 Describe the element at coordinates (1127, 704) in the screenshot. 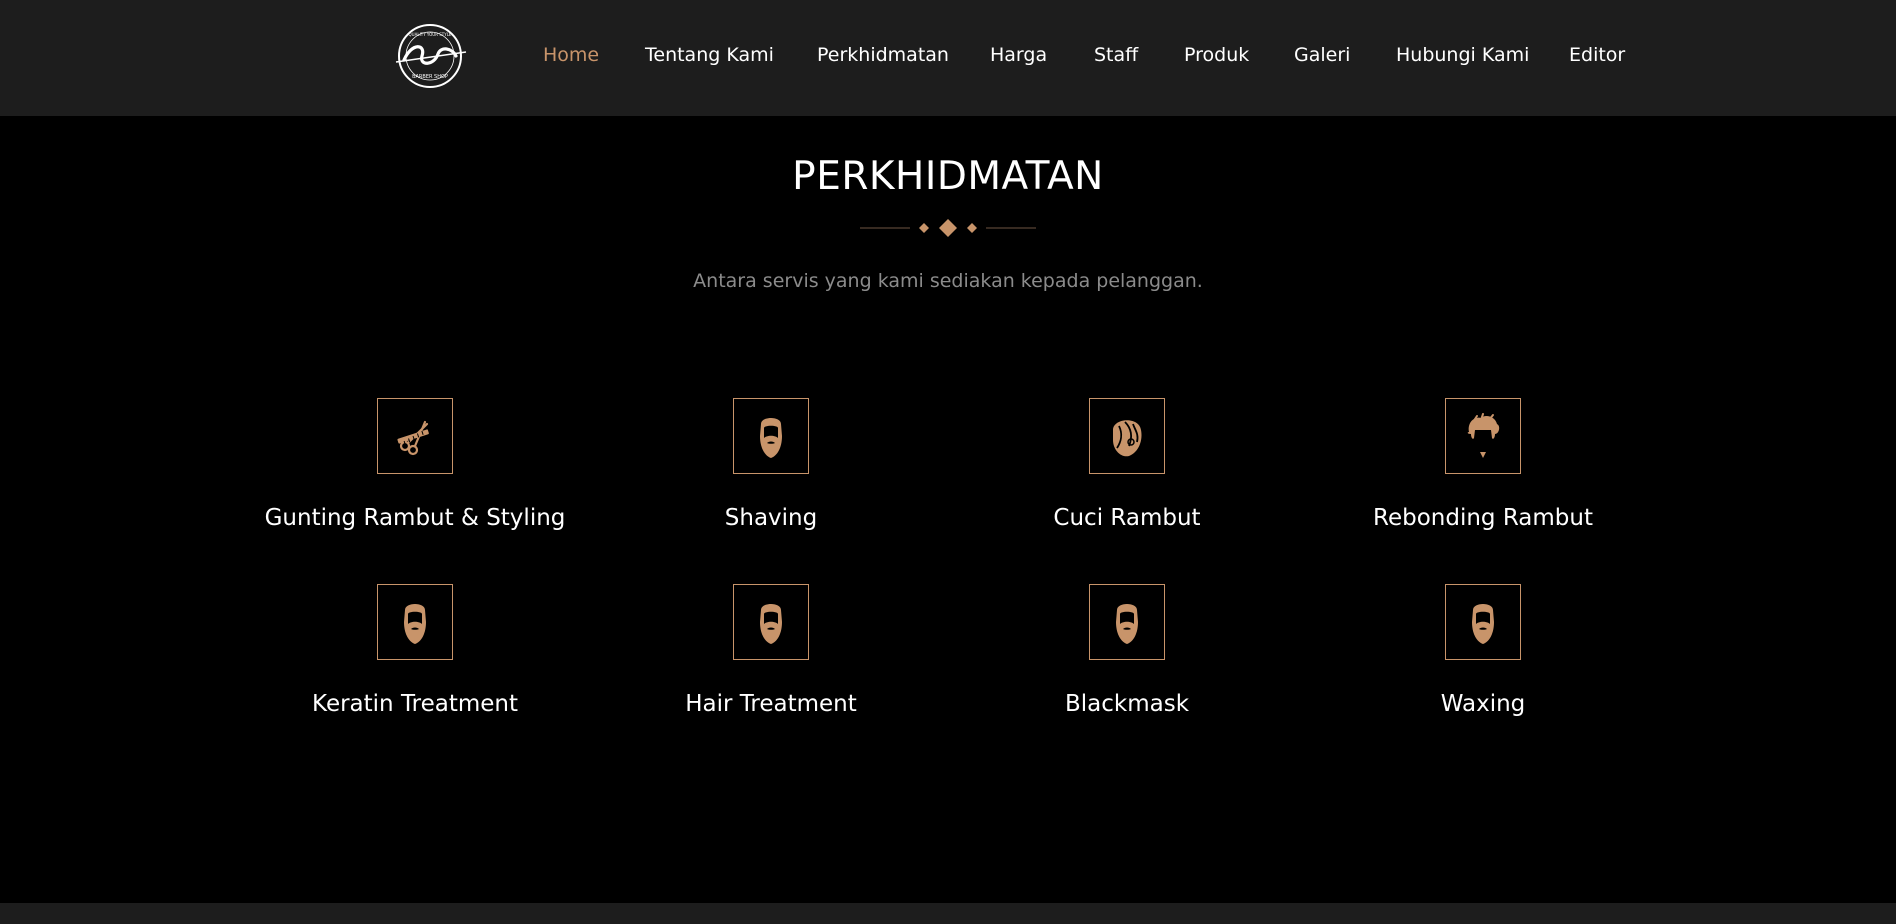

I see `service-label-blackmask: Blackmask` at that location.